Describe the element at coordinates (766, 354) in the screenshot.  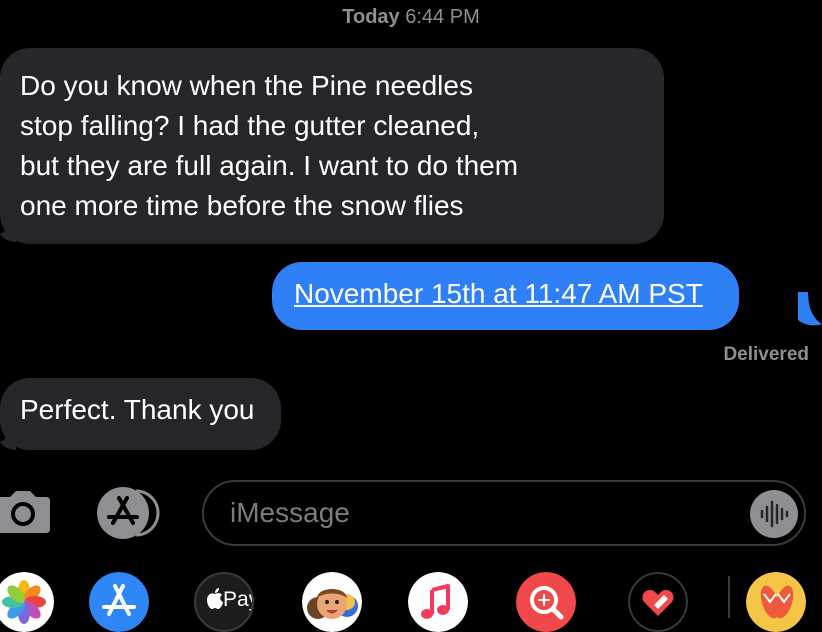
I see `delivery-status: Delivered` at that location.